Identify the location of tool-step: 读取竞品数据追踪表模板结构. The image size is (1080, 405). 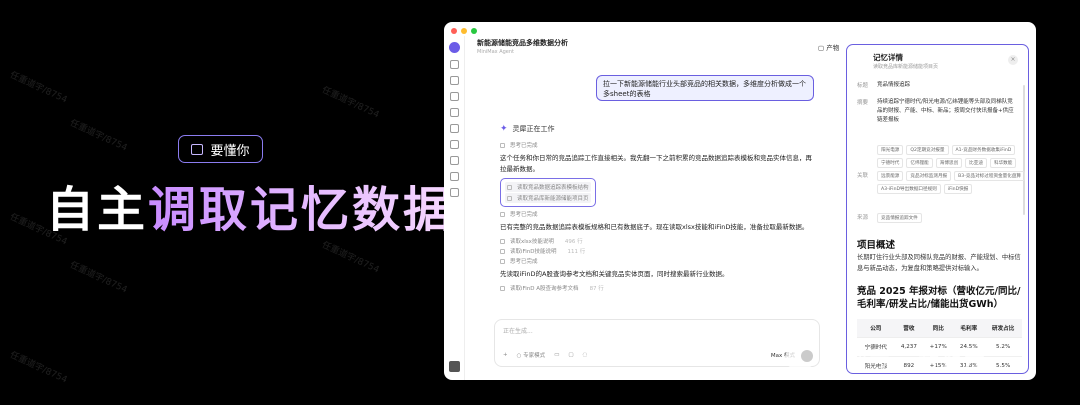
(548, 187).